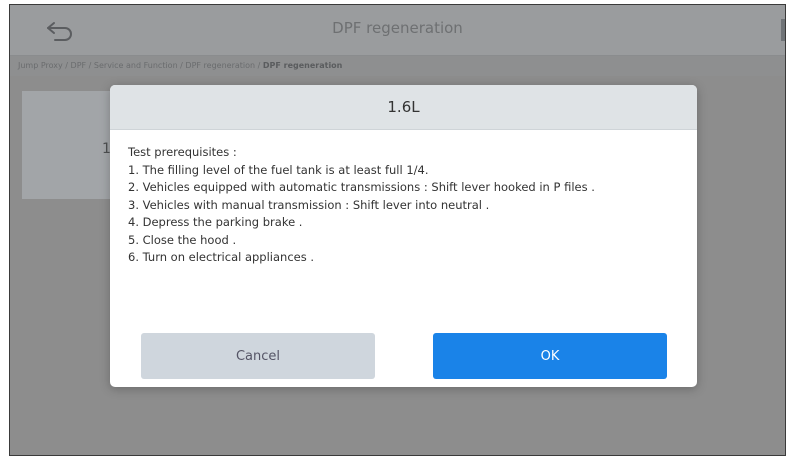 This screenshot has height=459, width=787. I want to click on dialog-title: 1.6L, so click(403, 107).